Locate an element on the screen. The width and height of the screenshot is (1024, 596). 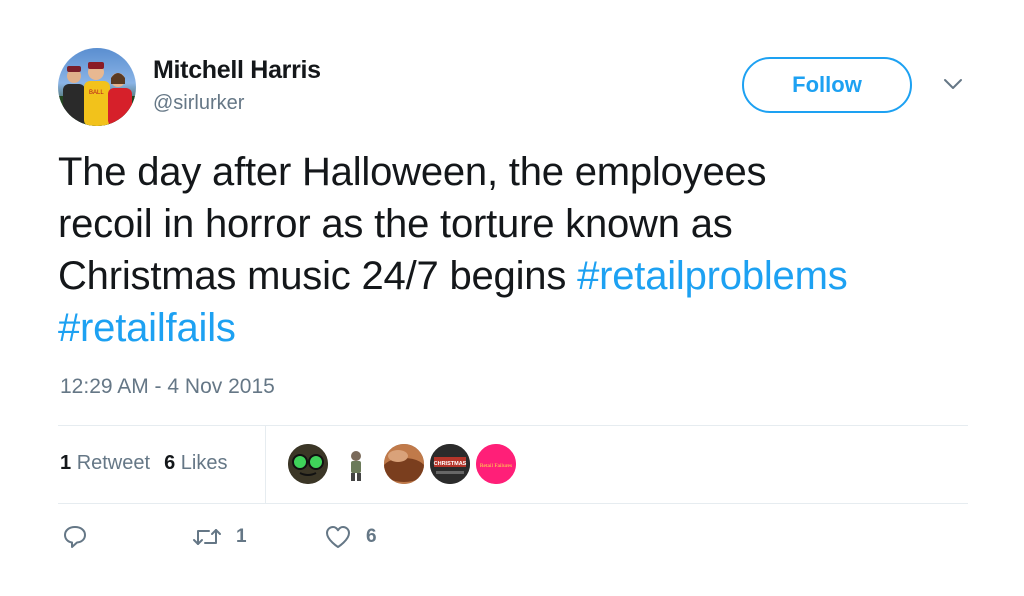
follow-button: Follow is located at coordinates (827, 85).